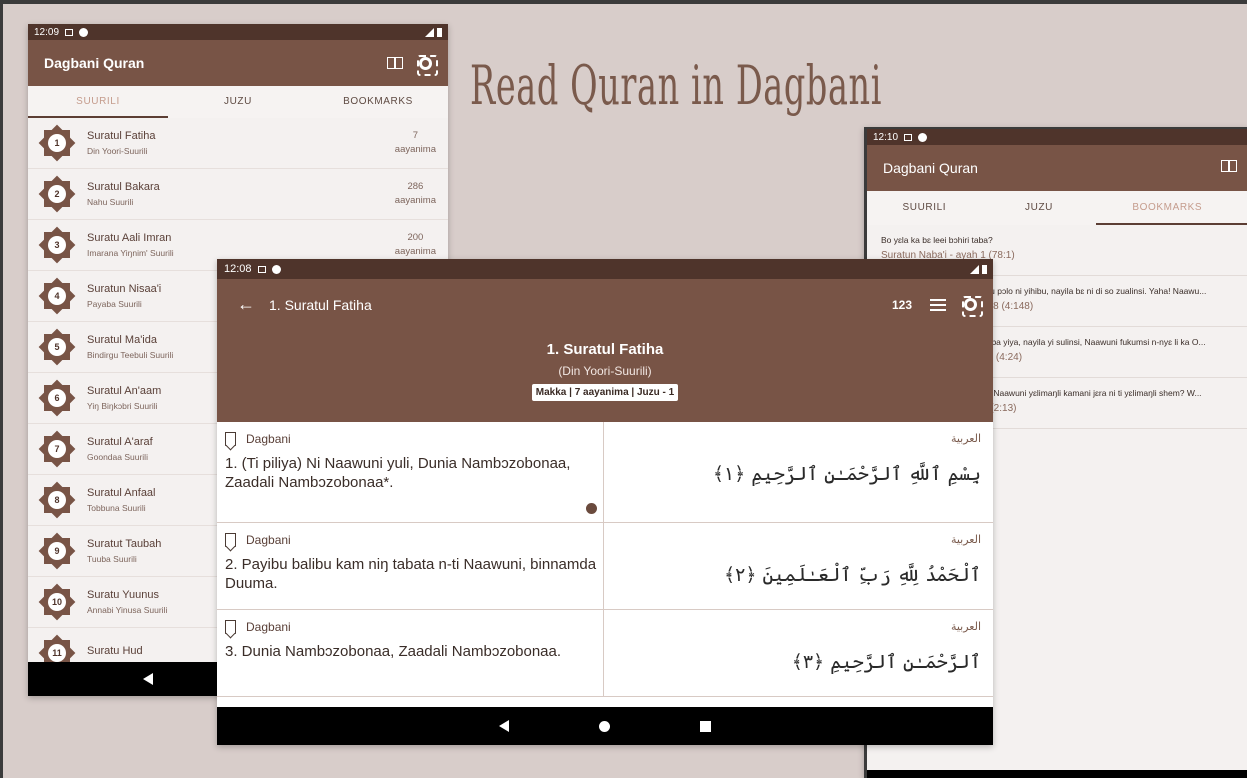 The image size is (1247, 778). I want to click on ayah-count: 200 aayanima, so click(421, 245).